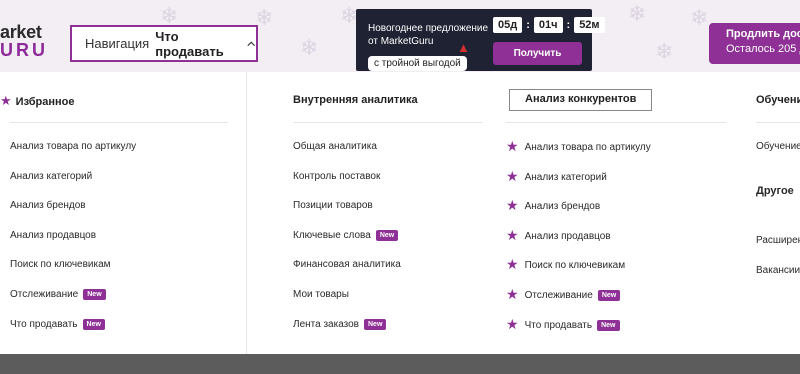 This screenshot has width=800, height=374. Describe the element at coordinates (326, 324) in the screenshot. I see `item-label: Лента заказов` at that location.